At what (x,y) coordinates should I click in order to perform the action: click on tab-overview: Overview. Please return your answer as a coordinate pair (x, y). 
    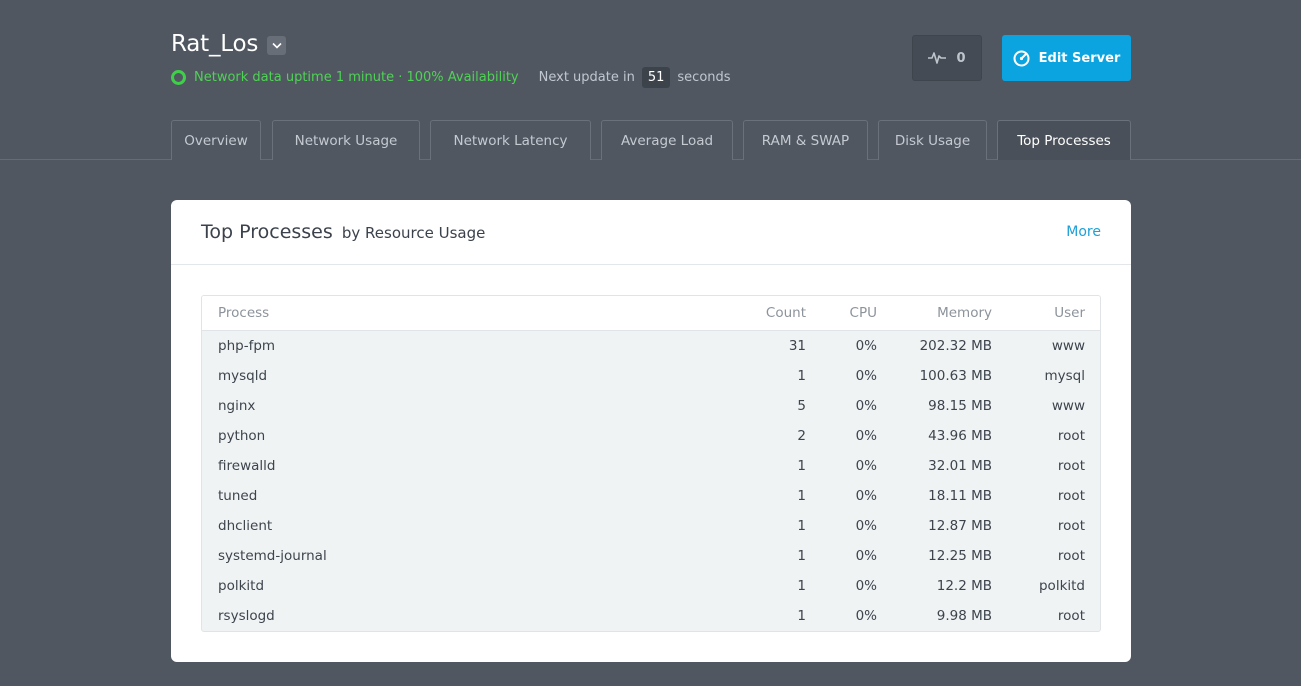
    Looking at the image, I should click on (216, 140).